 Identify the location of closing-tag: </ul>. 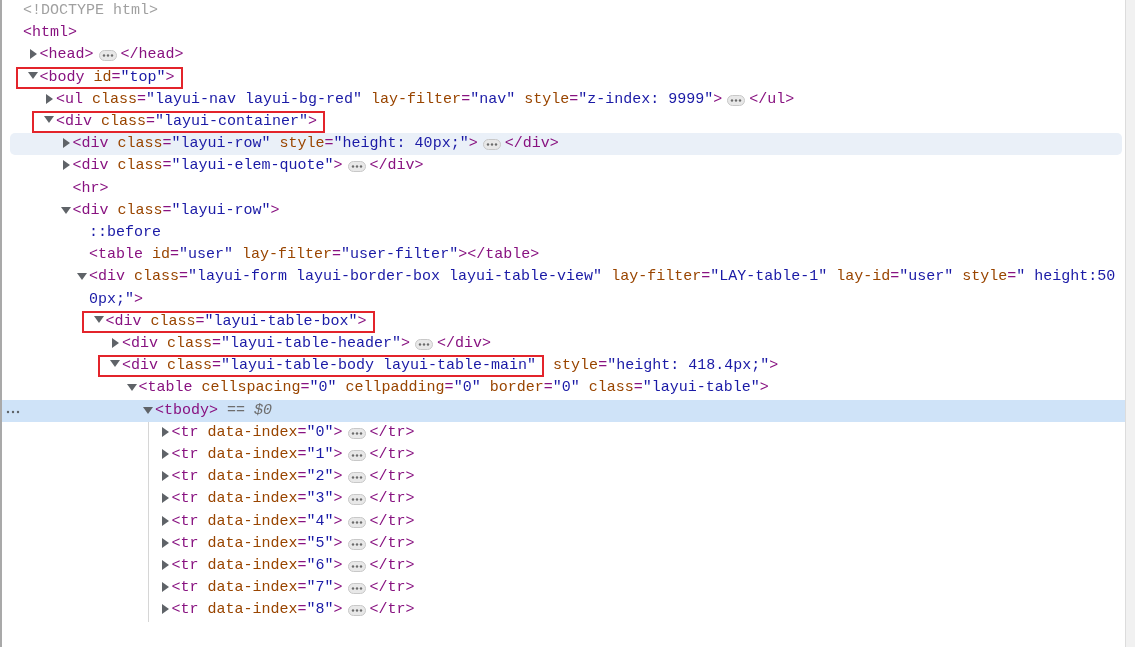
(772, 99).